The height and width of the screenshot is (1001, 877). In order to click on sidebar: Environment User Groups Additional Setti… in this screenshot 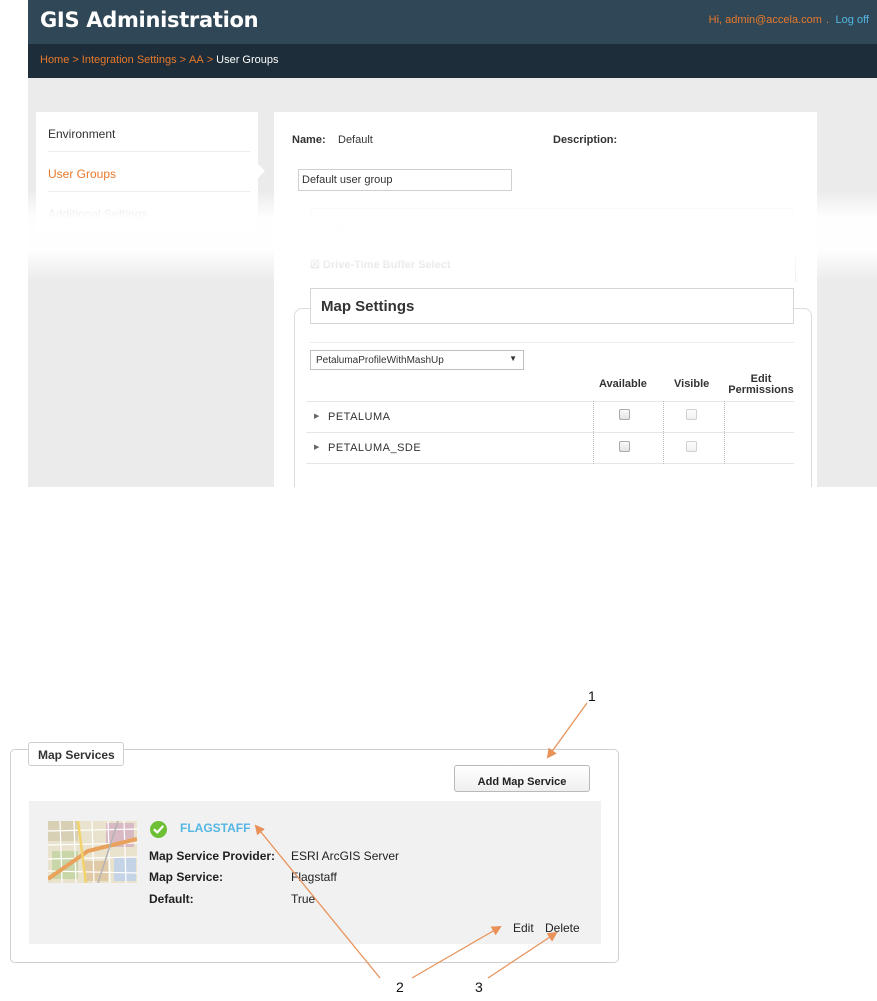, I will do `click(147, 172)`.